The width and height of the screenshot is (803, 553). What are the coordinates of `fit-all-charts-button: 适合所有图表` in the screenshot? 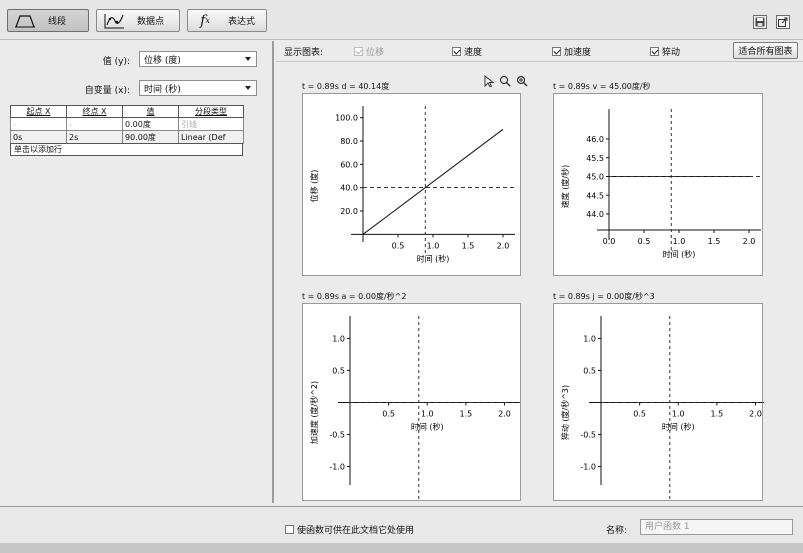 It's located at (765, 50).